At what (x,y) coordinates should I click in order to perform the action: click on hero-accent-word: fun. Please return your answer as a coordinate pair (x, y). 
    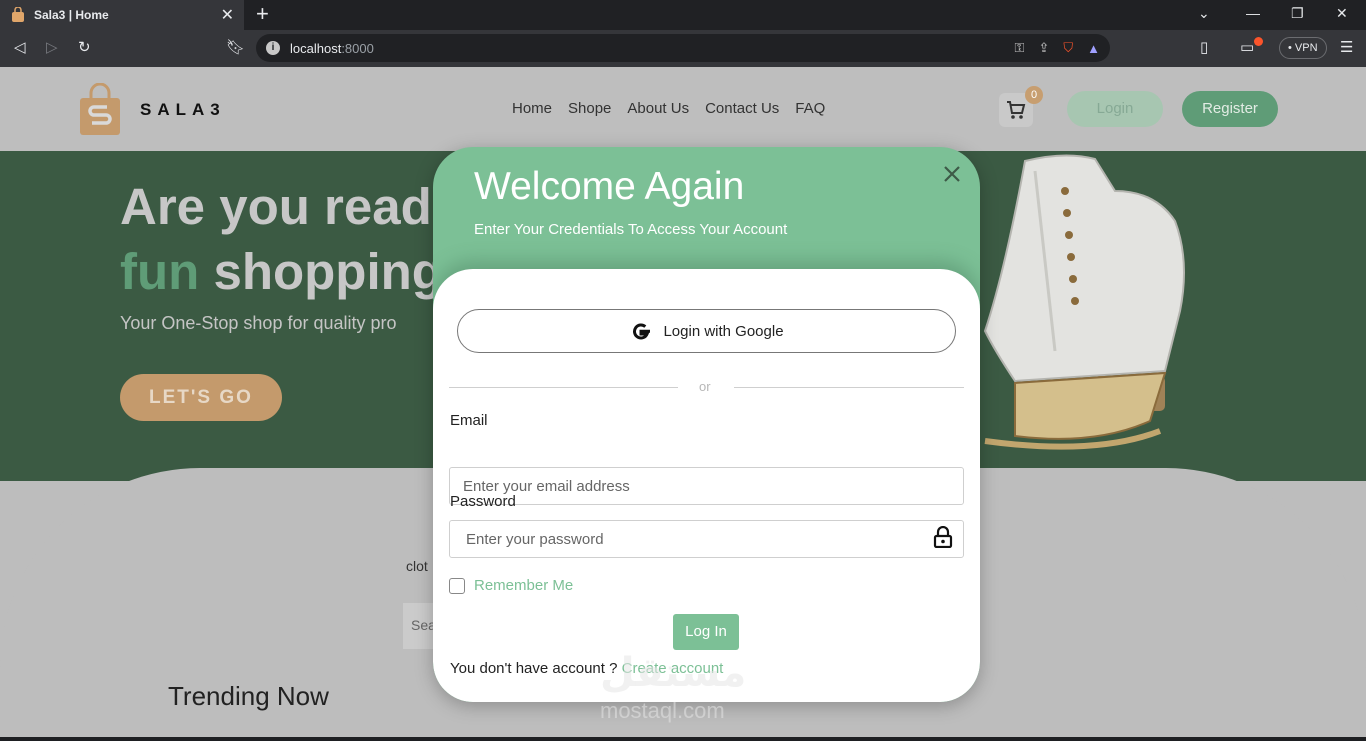
    Looking at the image, I should click on (160, 271).